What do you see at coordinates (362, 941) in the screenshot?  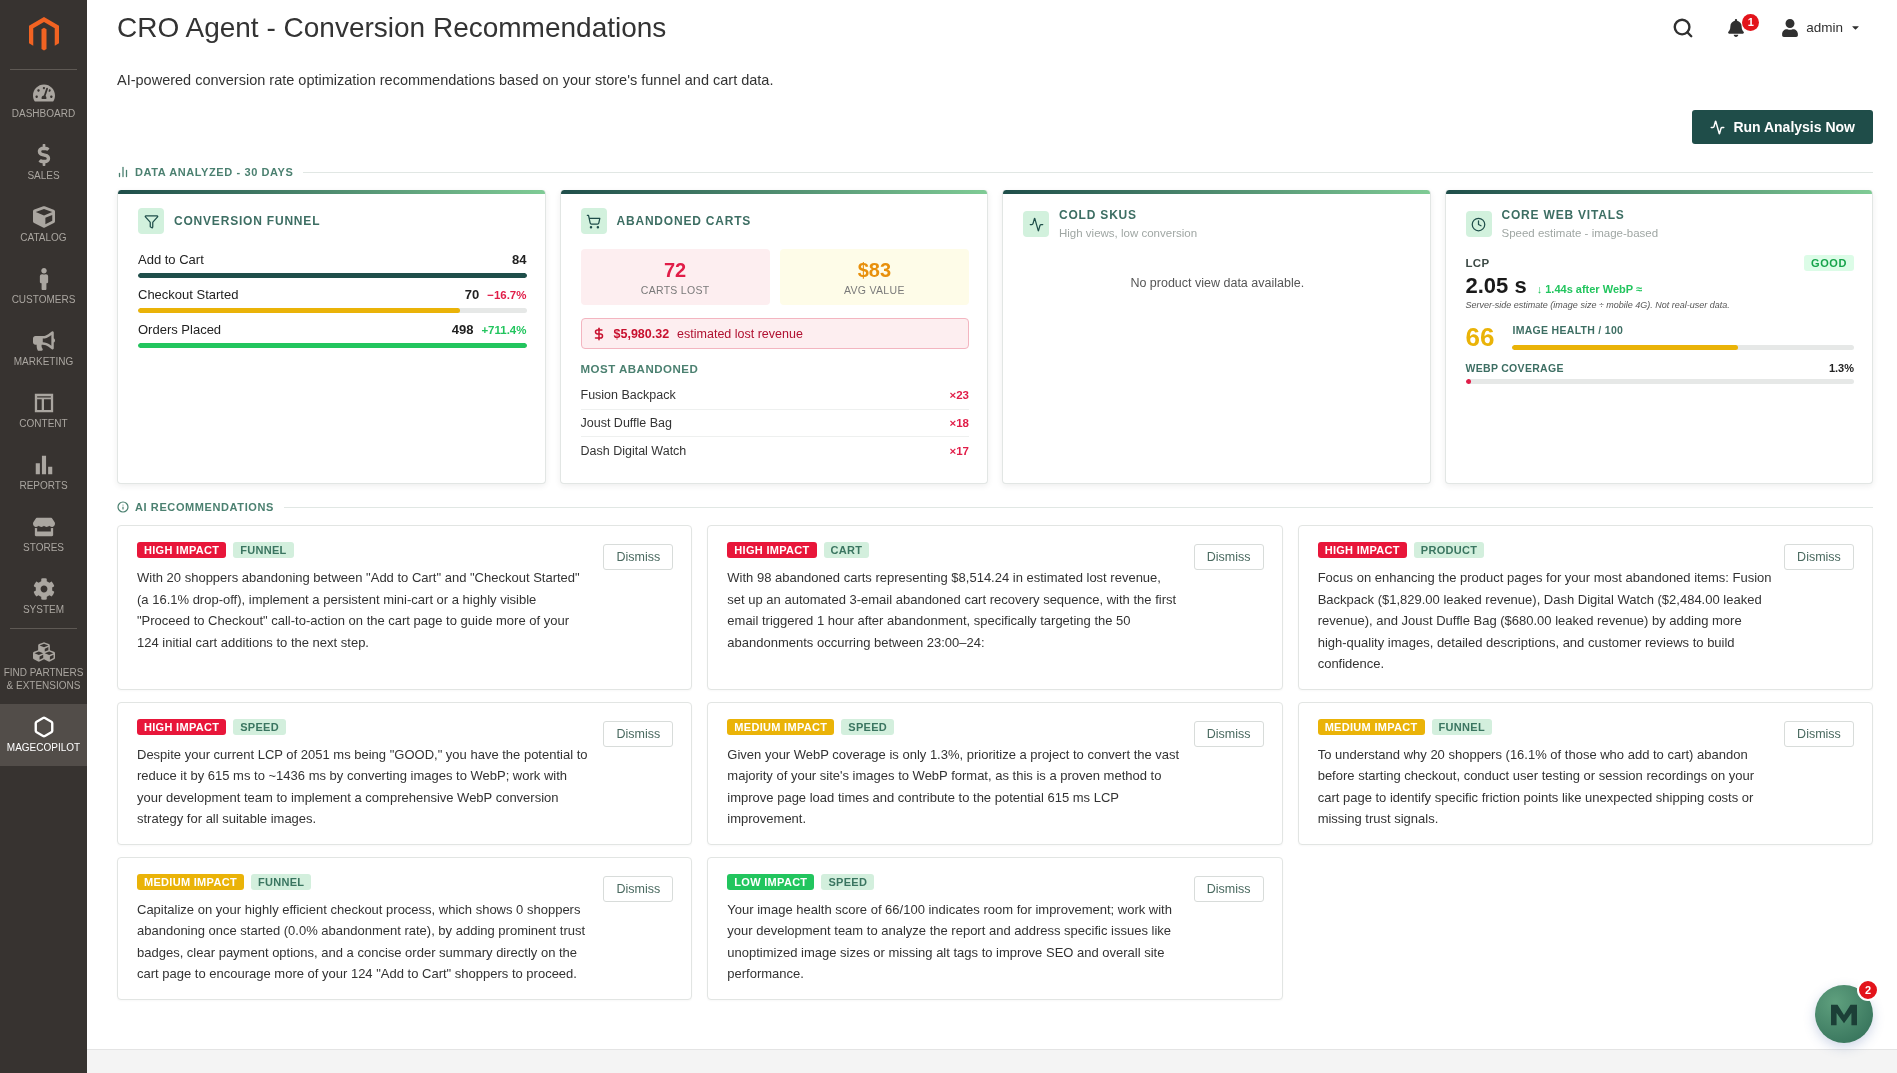 I see `recommendation-text: Capitalize on your highly efficient checkout process, which shows 0 shoppers abandoning once started (0.0% abandonment rate), by adding prominent trust badges, clear payment options, and a concise order summary directly on the cart page to encourage more of your 124 "Add to Cart" shoppers to proceed.` at bounding box center [362, 941].